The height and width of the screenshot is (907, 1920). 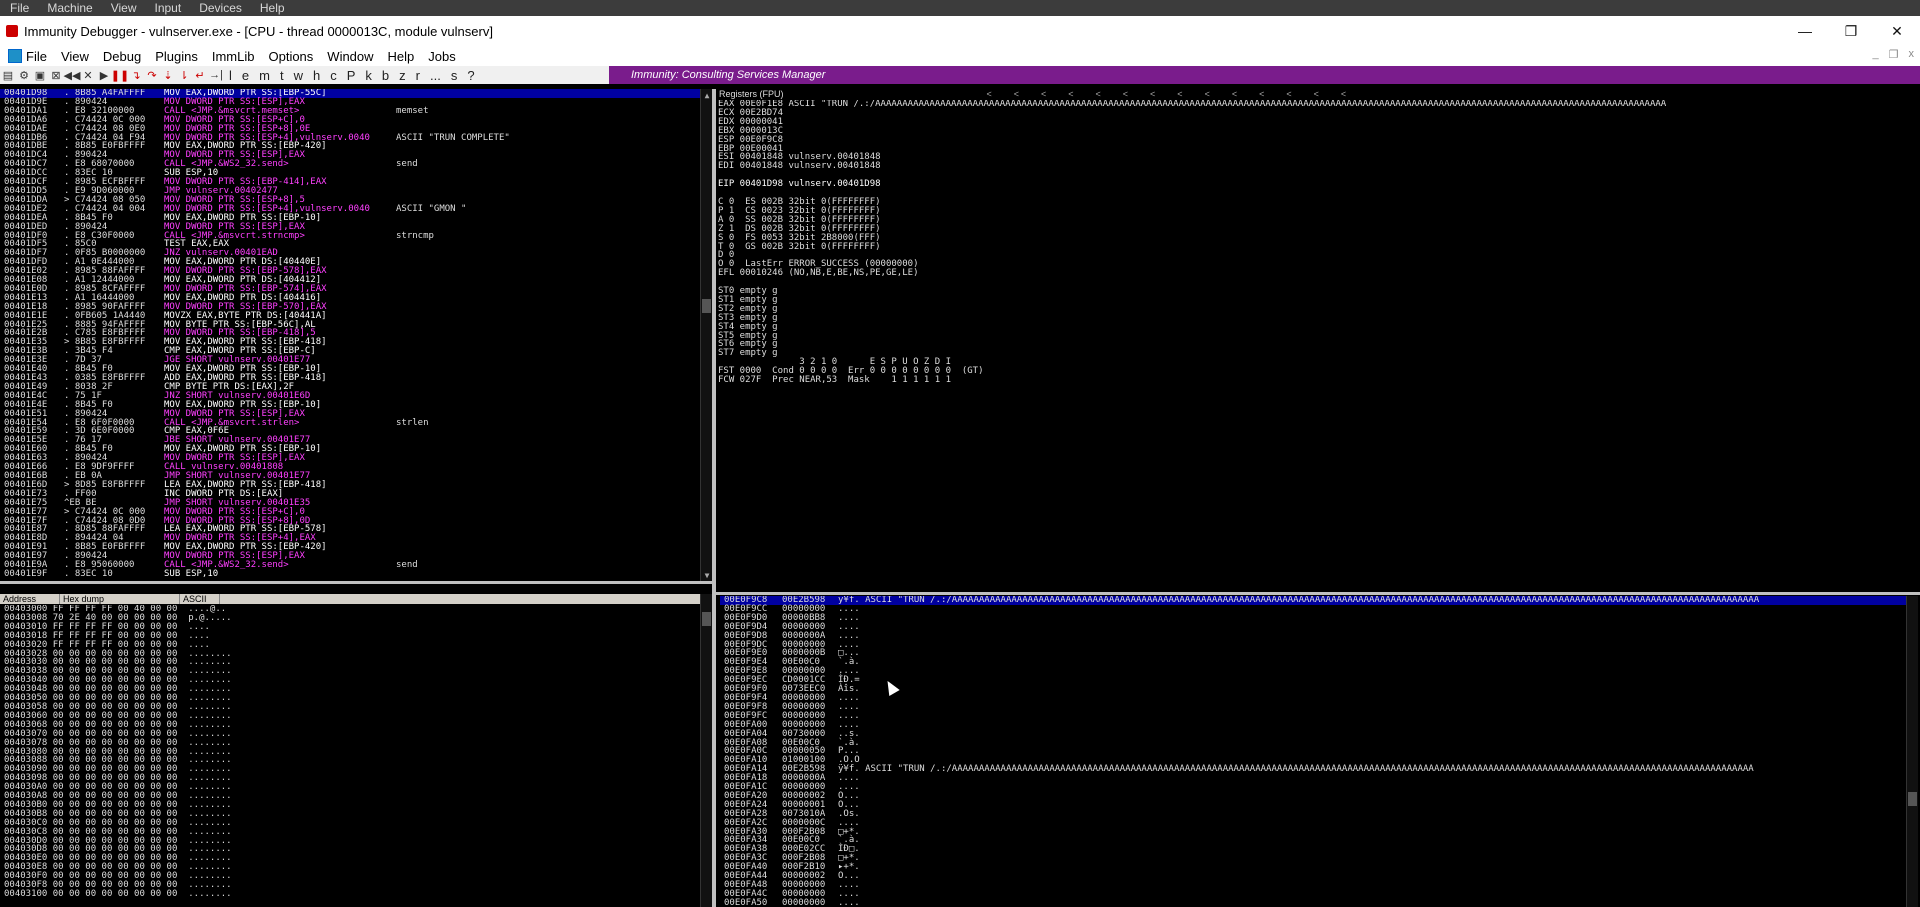 What do you see at coordinates (1319, 300) in the screenshot?
I see `register-line: ST1 empty g` at bounding box center [1319, 300].